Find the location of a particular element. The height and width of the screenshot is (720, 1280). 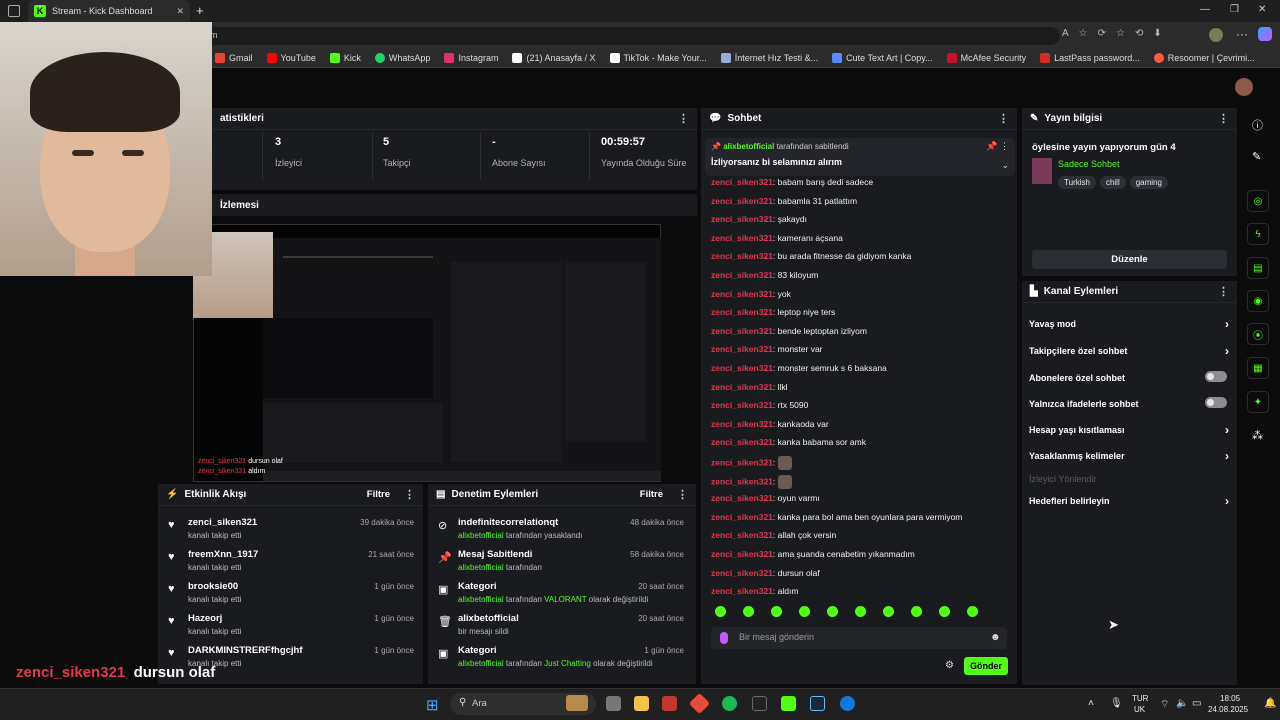

emoji-picker-icon: ☻ is located at coordinates (995, 637).